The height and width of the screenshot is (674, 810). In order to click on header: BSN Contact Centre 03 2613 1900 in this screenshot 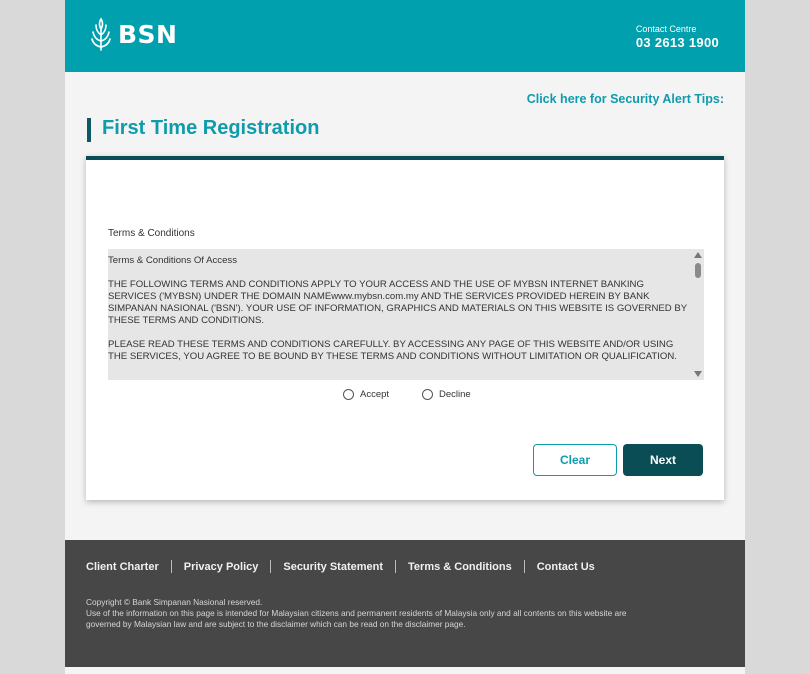, I will do `click(405, 36)`.